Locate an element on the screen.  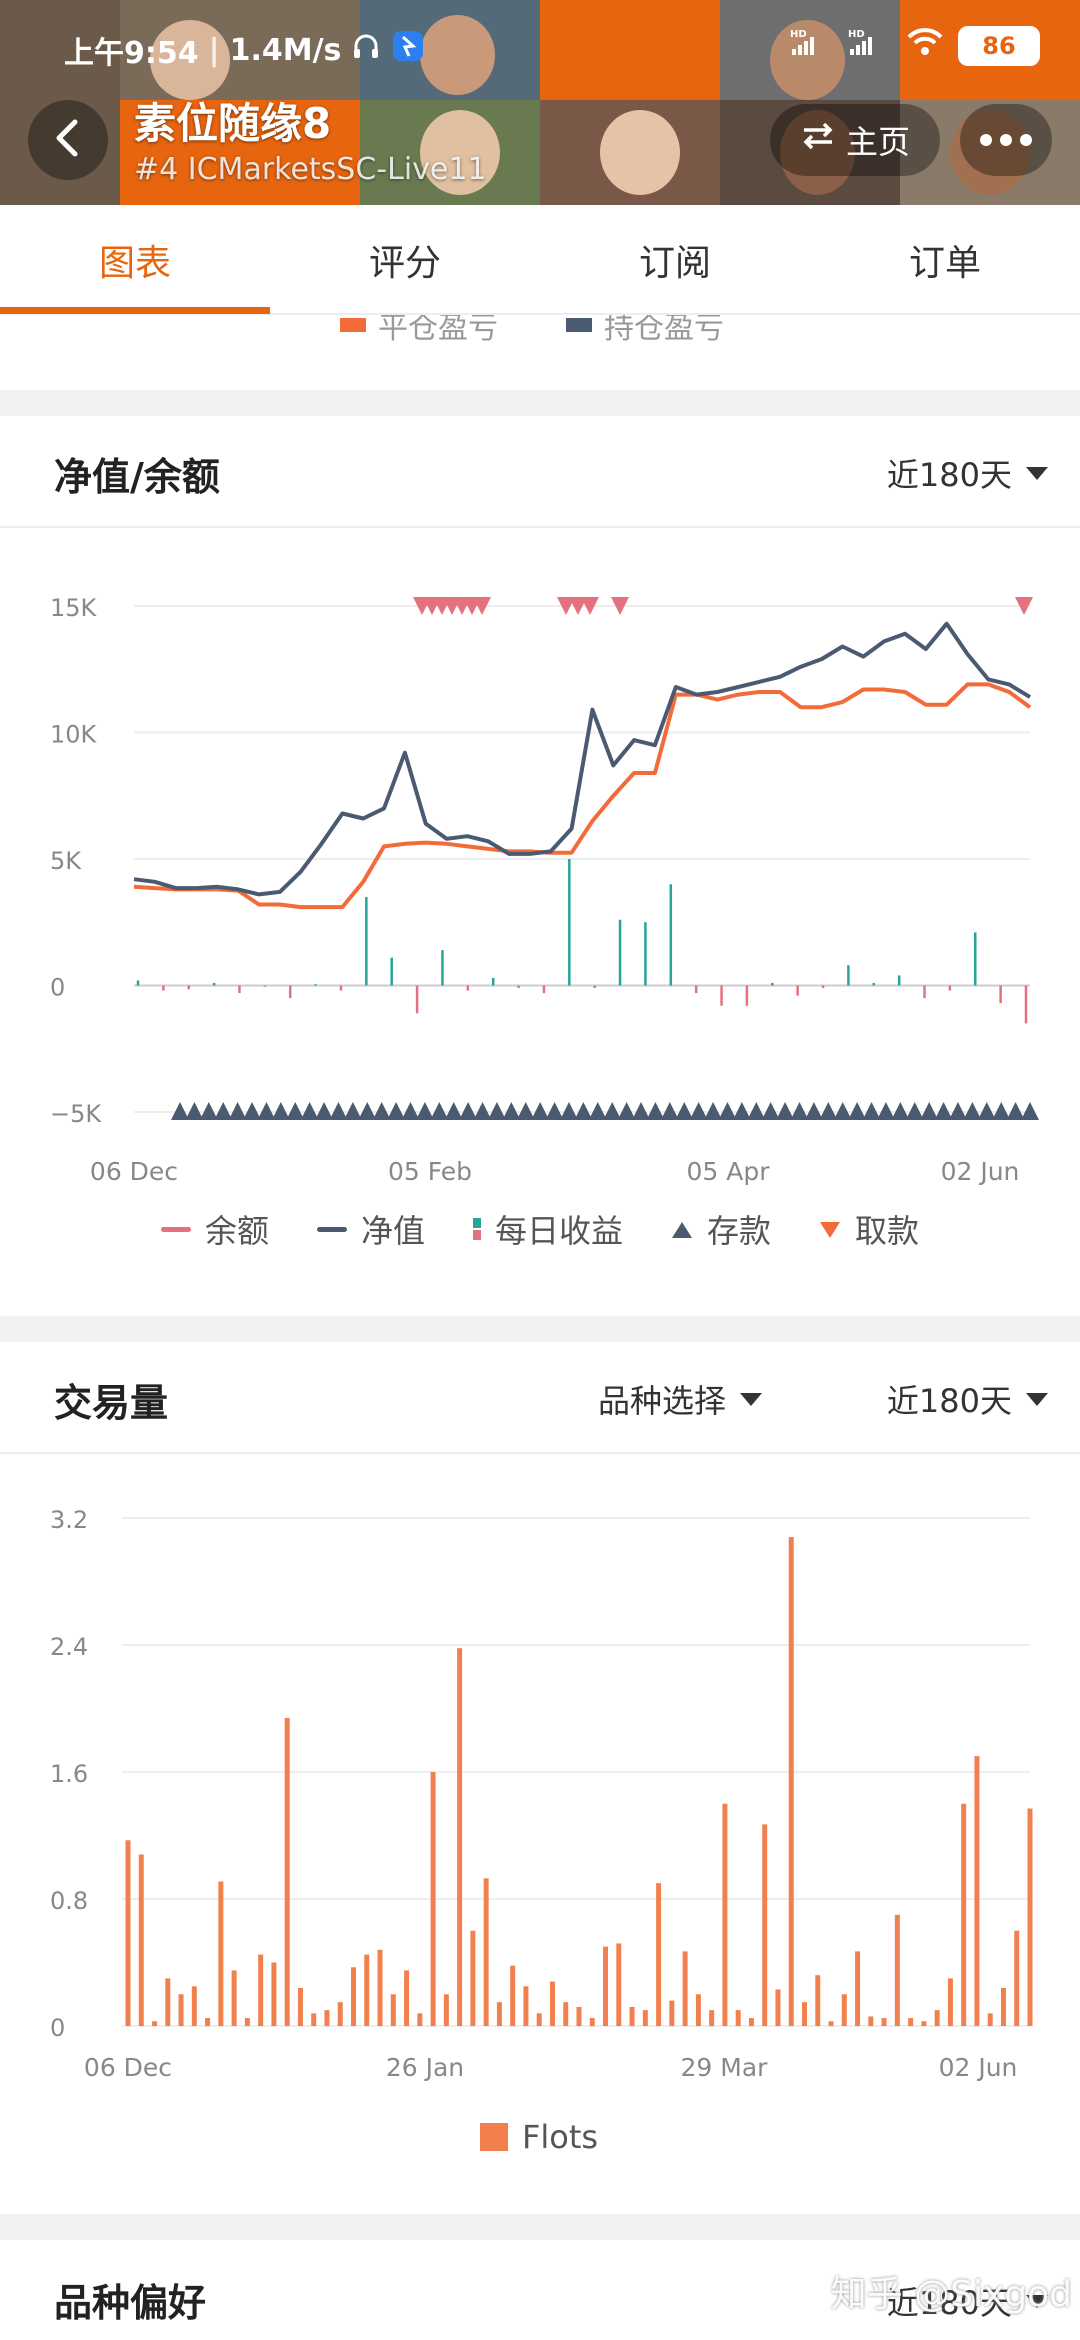
volume-period-select: 近180天 is located at coordinates (967, 1399).